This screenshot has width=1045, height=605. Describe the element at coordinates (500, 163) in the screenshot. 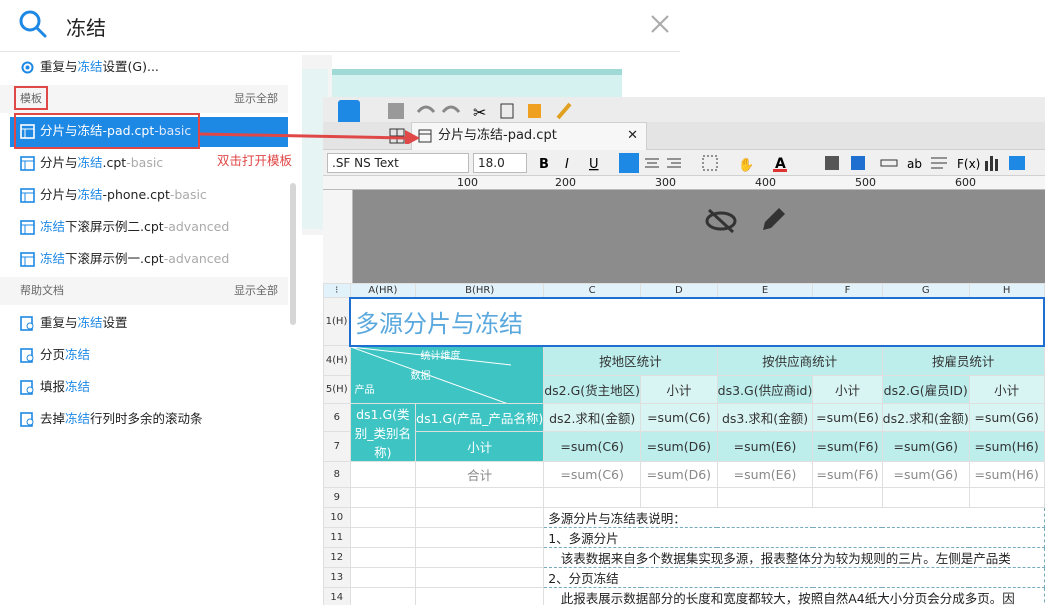

I see `font-size-select: 18.0` at that location.